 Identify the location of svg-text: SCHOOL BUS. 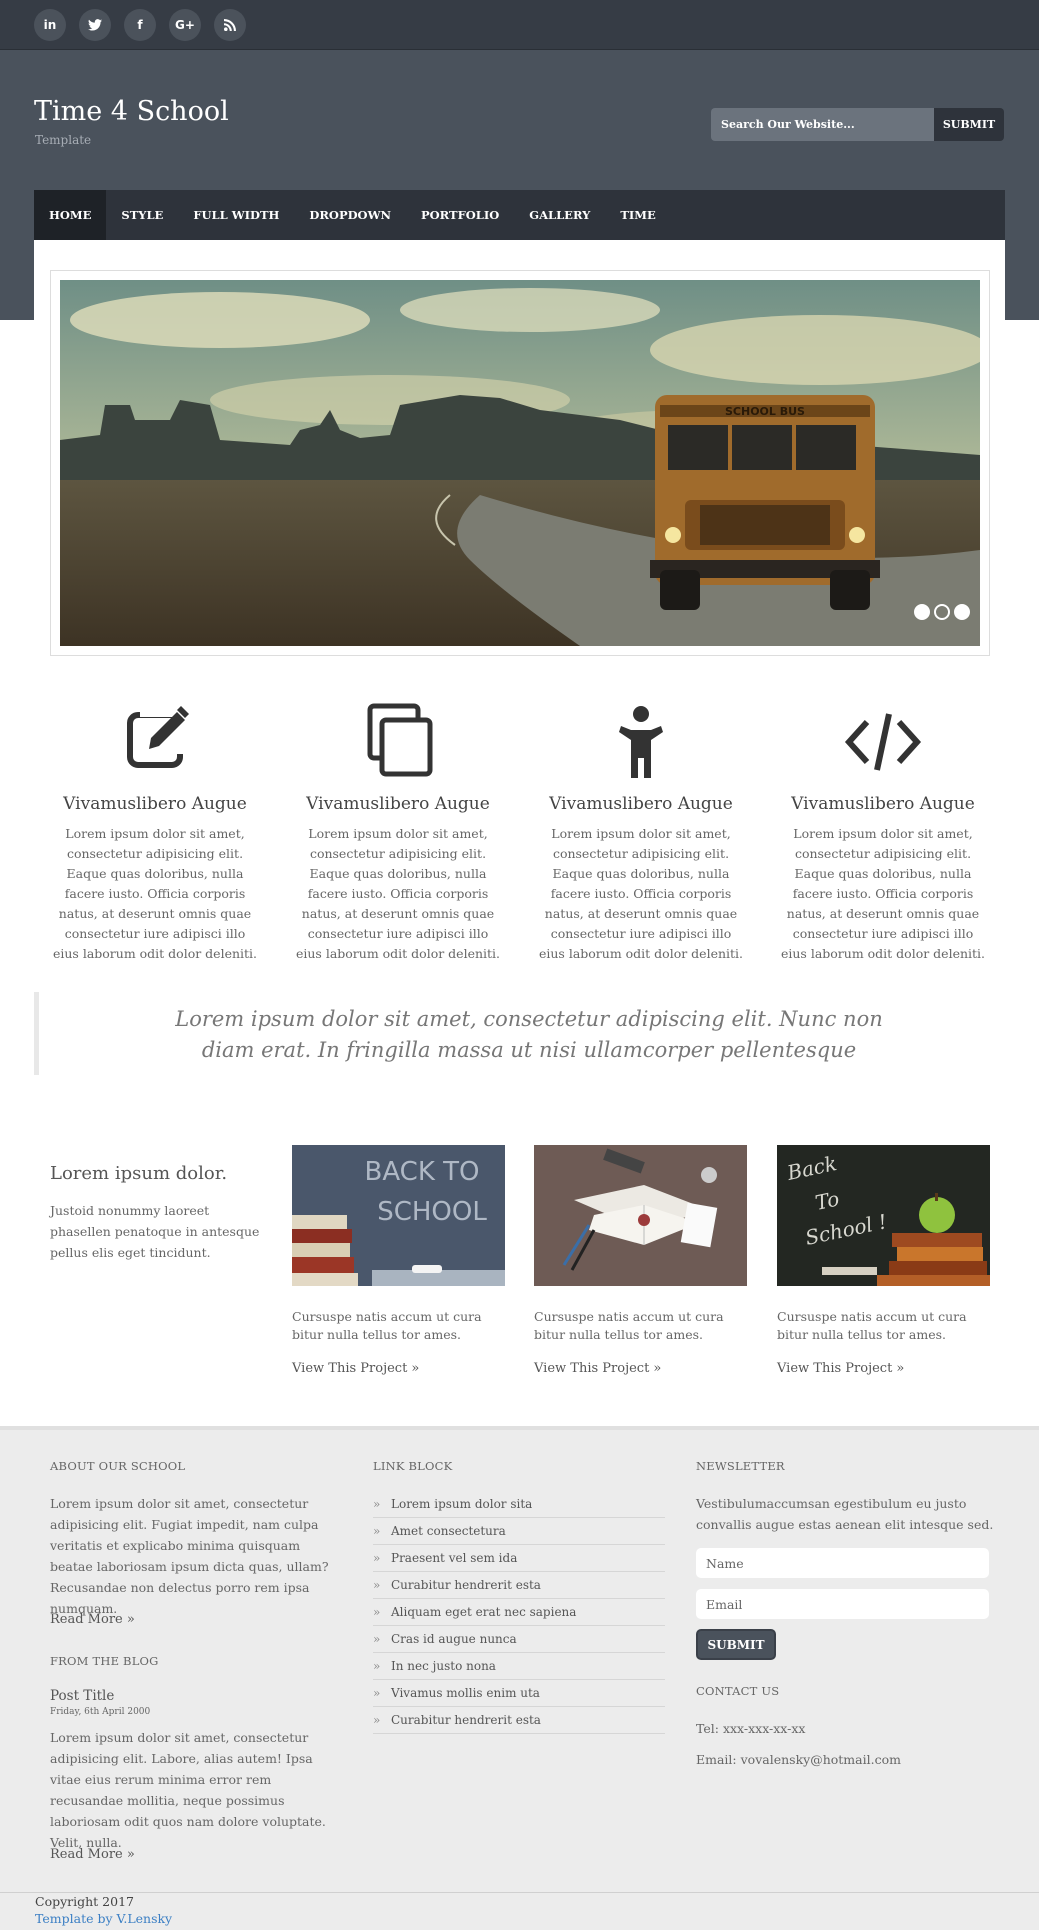
(765, 411).